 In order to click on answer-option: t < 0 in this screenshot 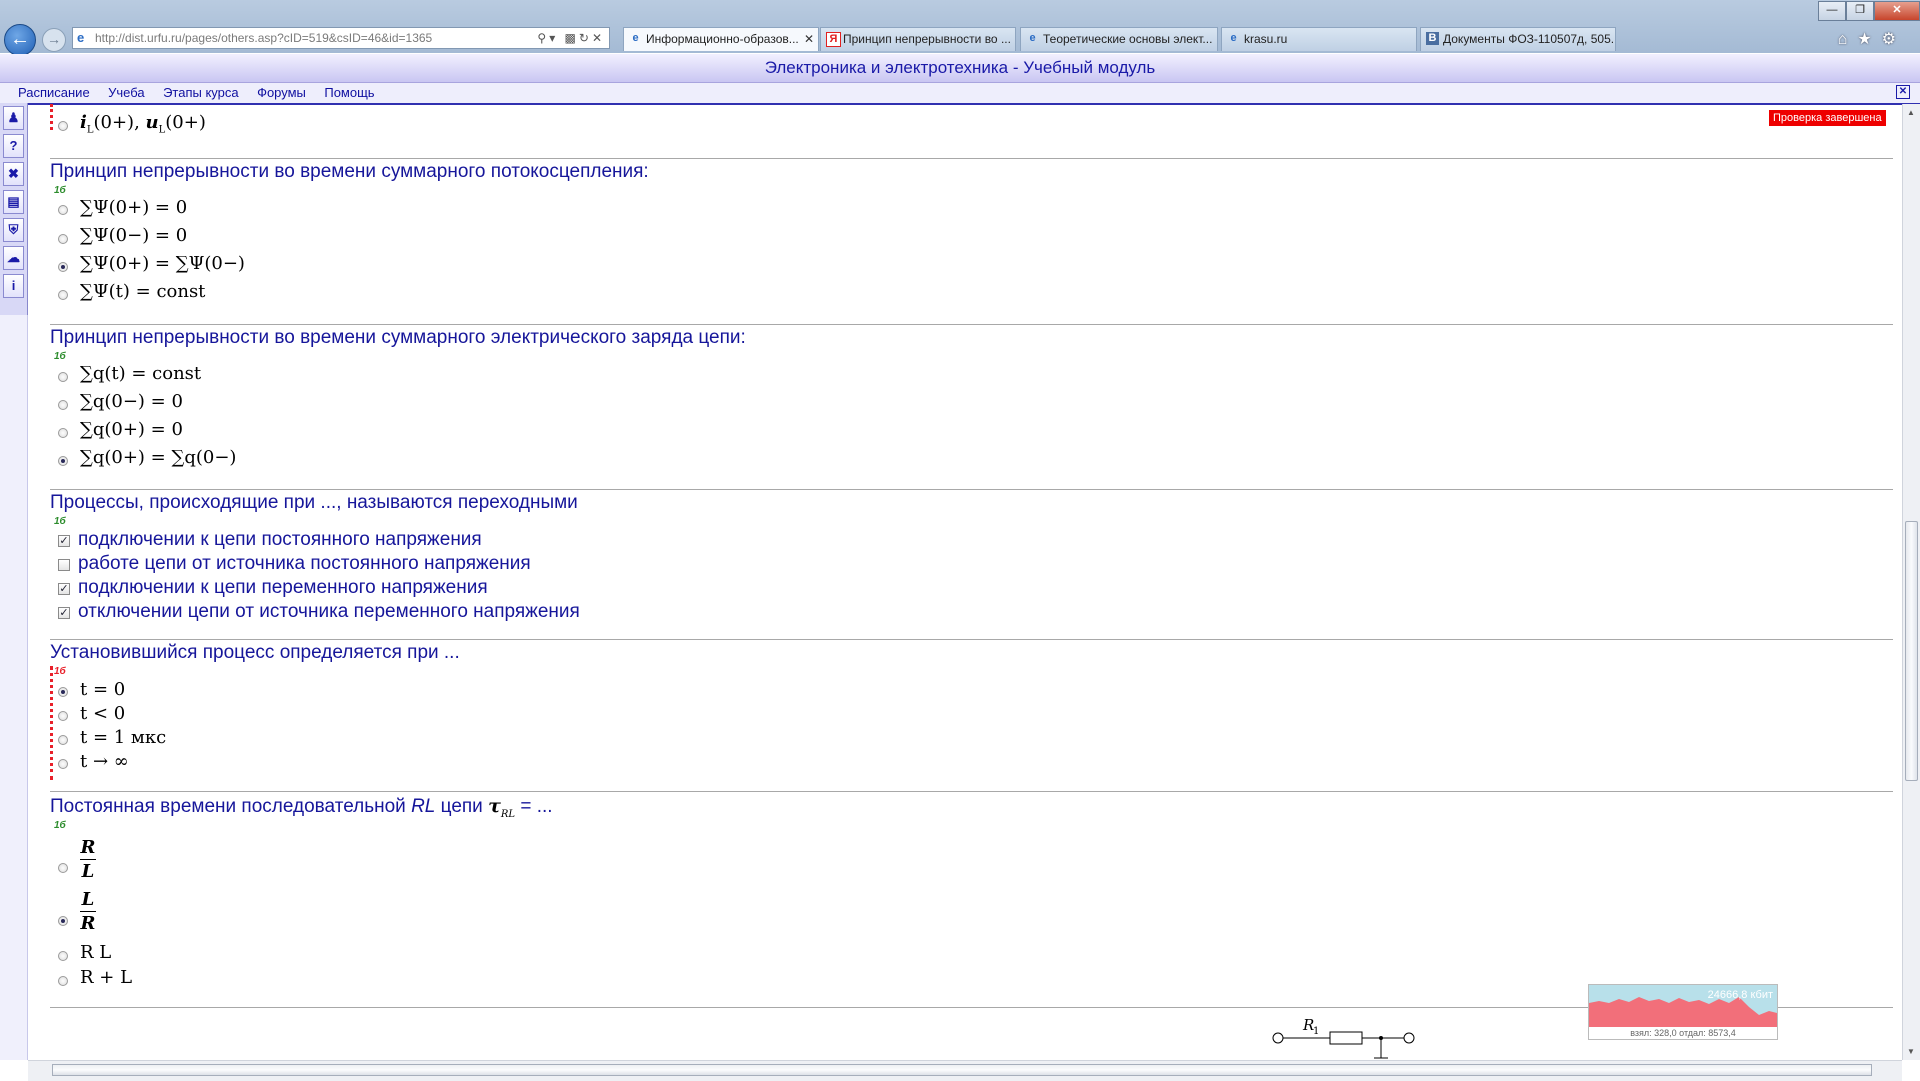, I will do `click(103, 713)`.